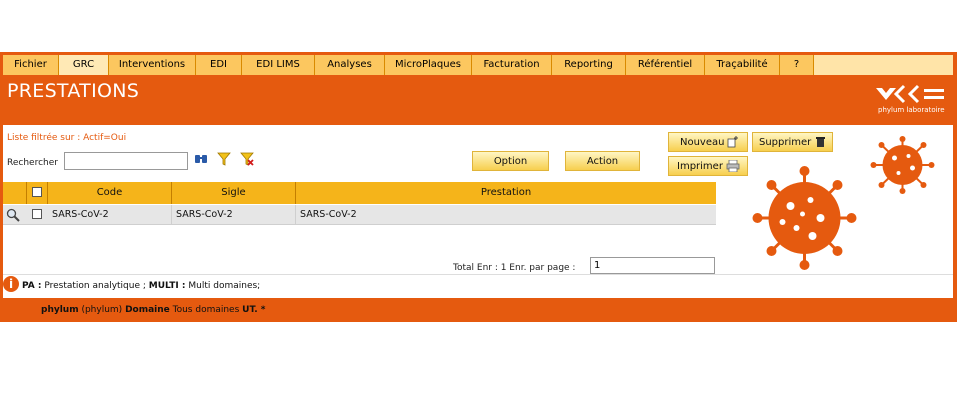 This screenshot has height=396, width=960. I want to click on supprimer-label: Supprimer, so click(785, 142).